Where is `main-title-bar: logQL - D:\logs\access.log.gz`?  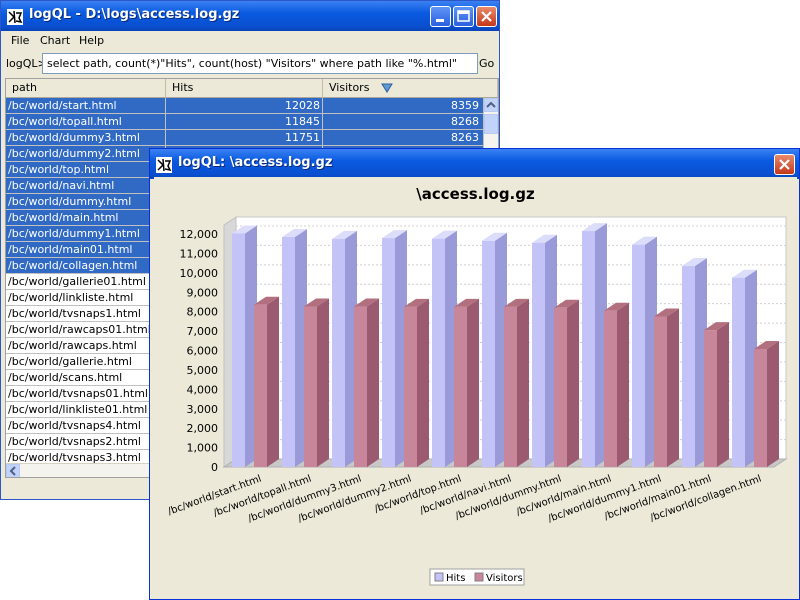
main-title-bar: logQL - D:\logs\access.log.gz is located at coordinates (250, 16).